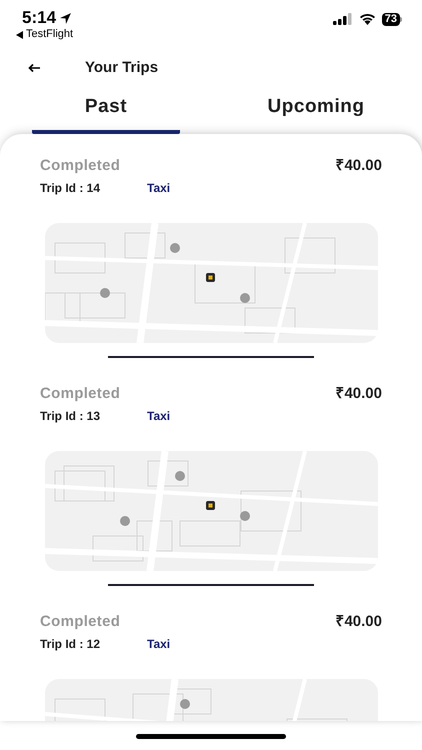 This screenshot has height=750, width=422. What do you see at coordinates (71, 644) in the screenshot?
I see `trip-id: Trip Id : 12` at bounding box center [71, 644].